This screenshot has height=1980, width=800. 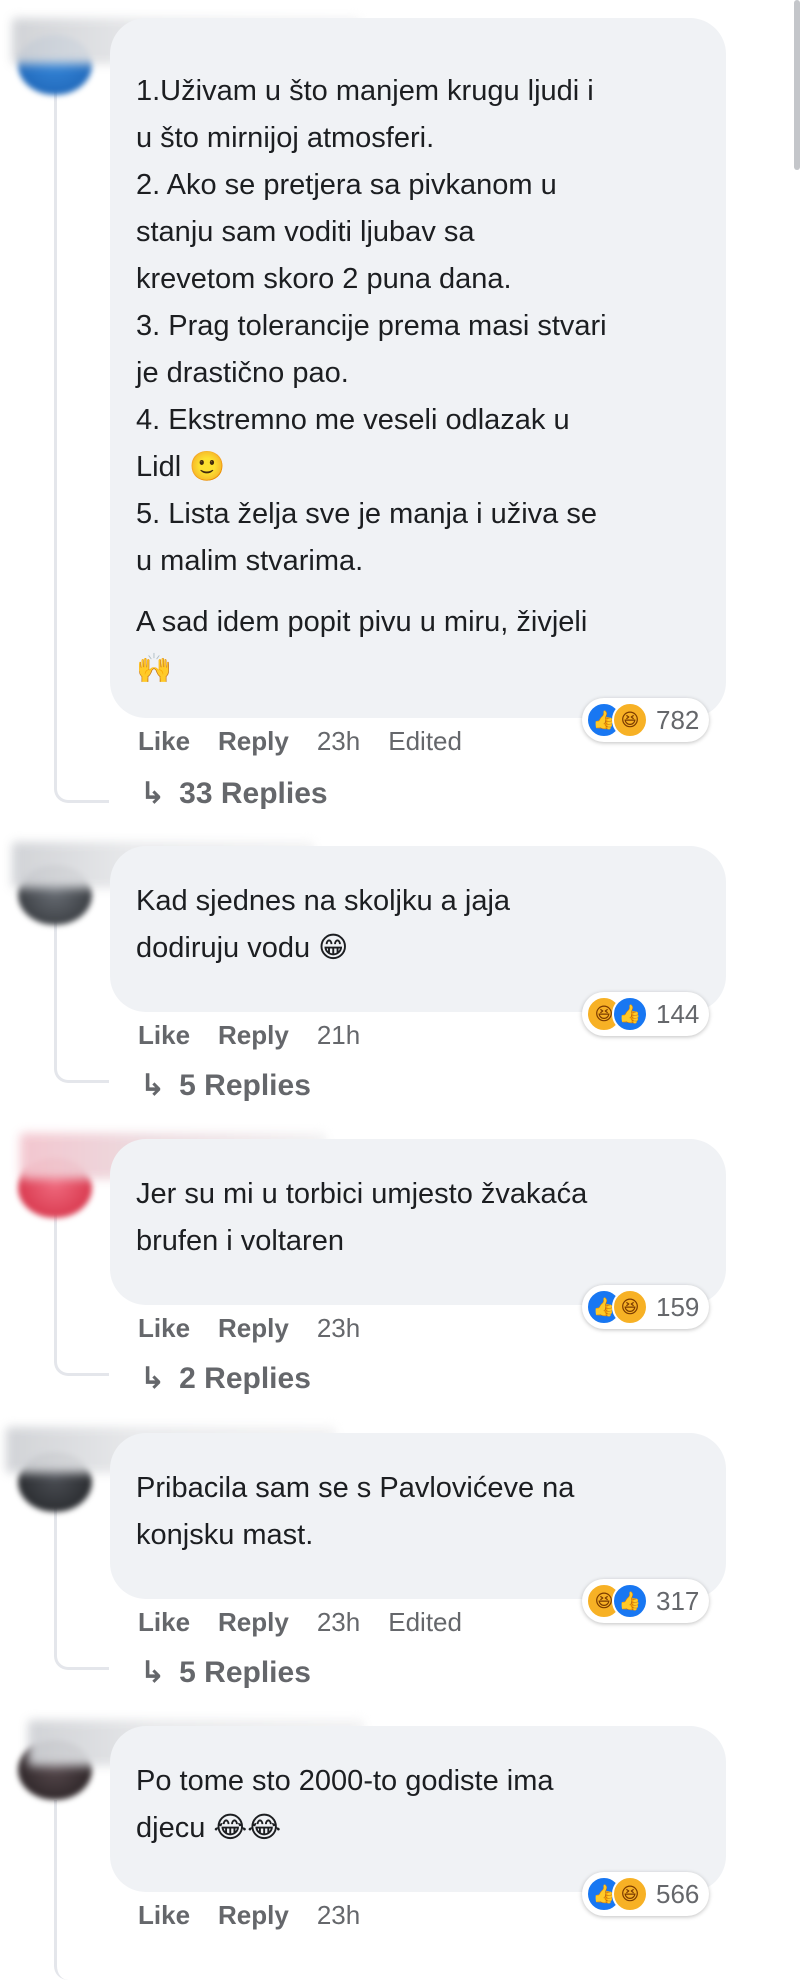 What do you see at coordinates (678, 1013) in the screenshot?
I see `reaction-count: 144` at bounding box center [678, 1013].